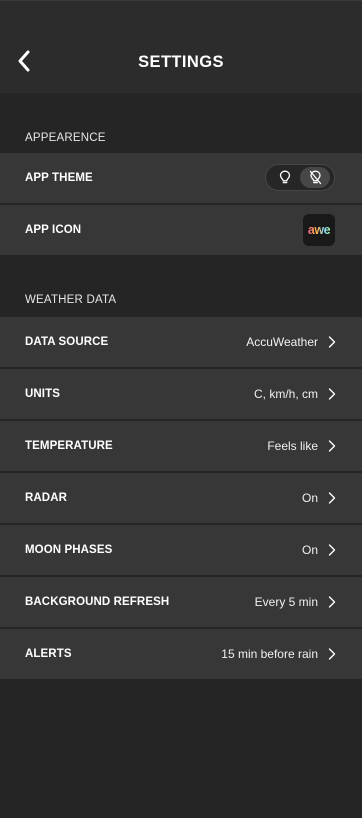 Image resolution: width=362 pixels, height=818 pixels. Describe the element at coordinates (53, 230) in the screenshot. I see `app-icon-label: APP ICON` at that location.